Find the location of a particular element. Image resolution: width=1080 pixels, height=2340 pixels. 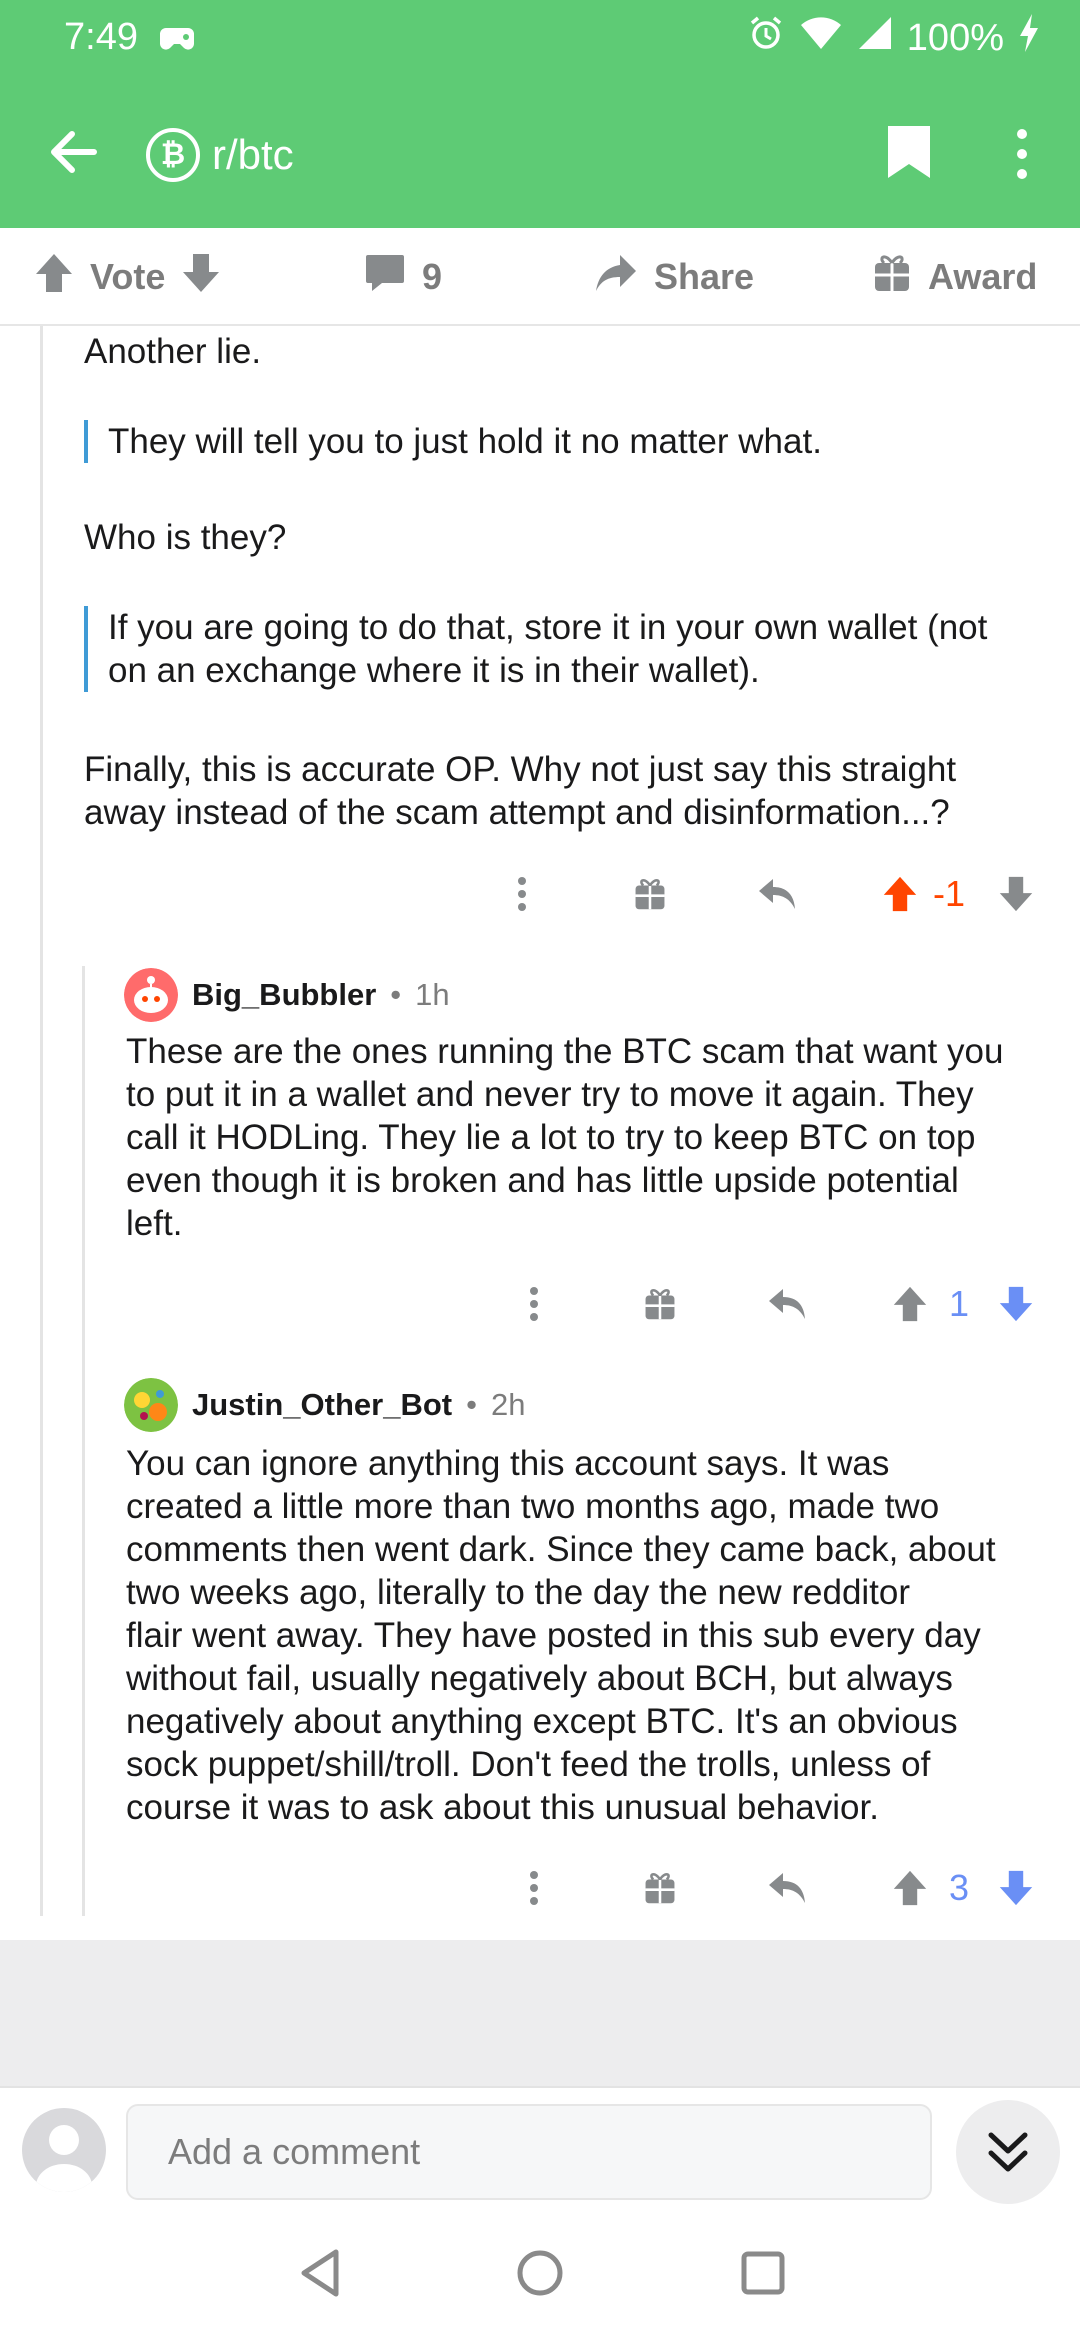

comment-line: left. is located at coordinates (154, 1223).